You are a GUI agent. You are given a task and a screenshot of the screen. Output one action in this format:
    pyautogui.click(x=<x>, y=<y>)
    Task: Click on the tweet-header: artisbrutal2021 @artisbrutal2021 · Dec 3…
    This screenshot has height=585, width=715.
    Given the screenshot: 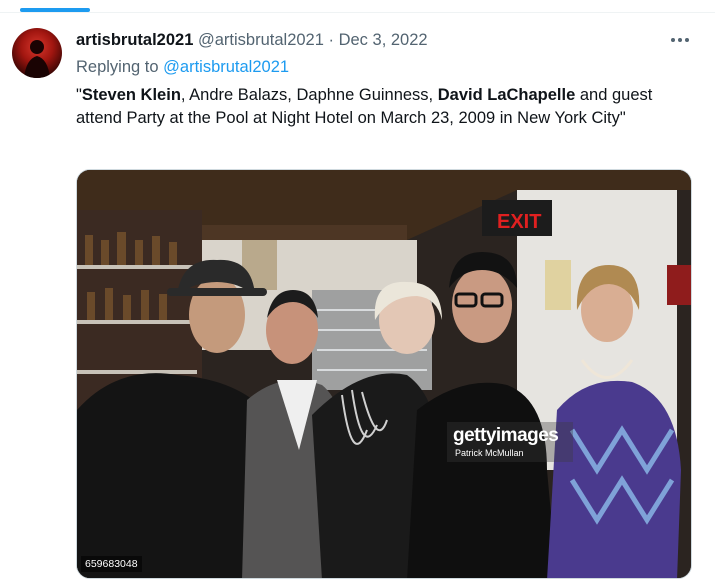 What is the action you would take?
    pyautogui.click(x=252, y=40)
    